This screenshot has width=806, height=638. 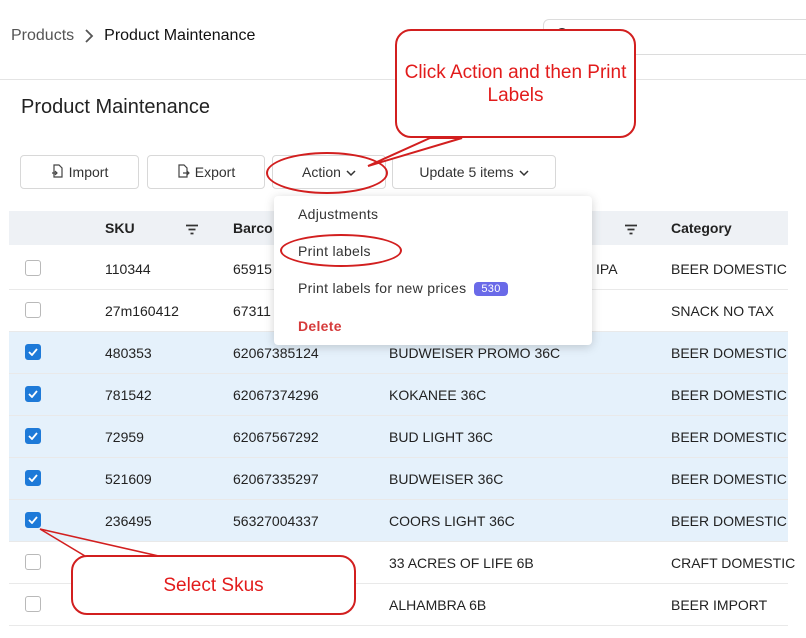 I want to click on menu-item-print-labels-new-prices: Print labels for new prices 530, so click(x=403, y=288).